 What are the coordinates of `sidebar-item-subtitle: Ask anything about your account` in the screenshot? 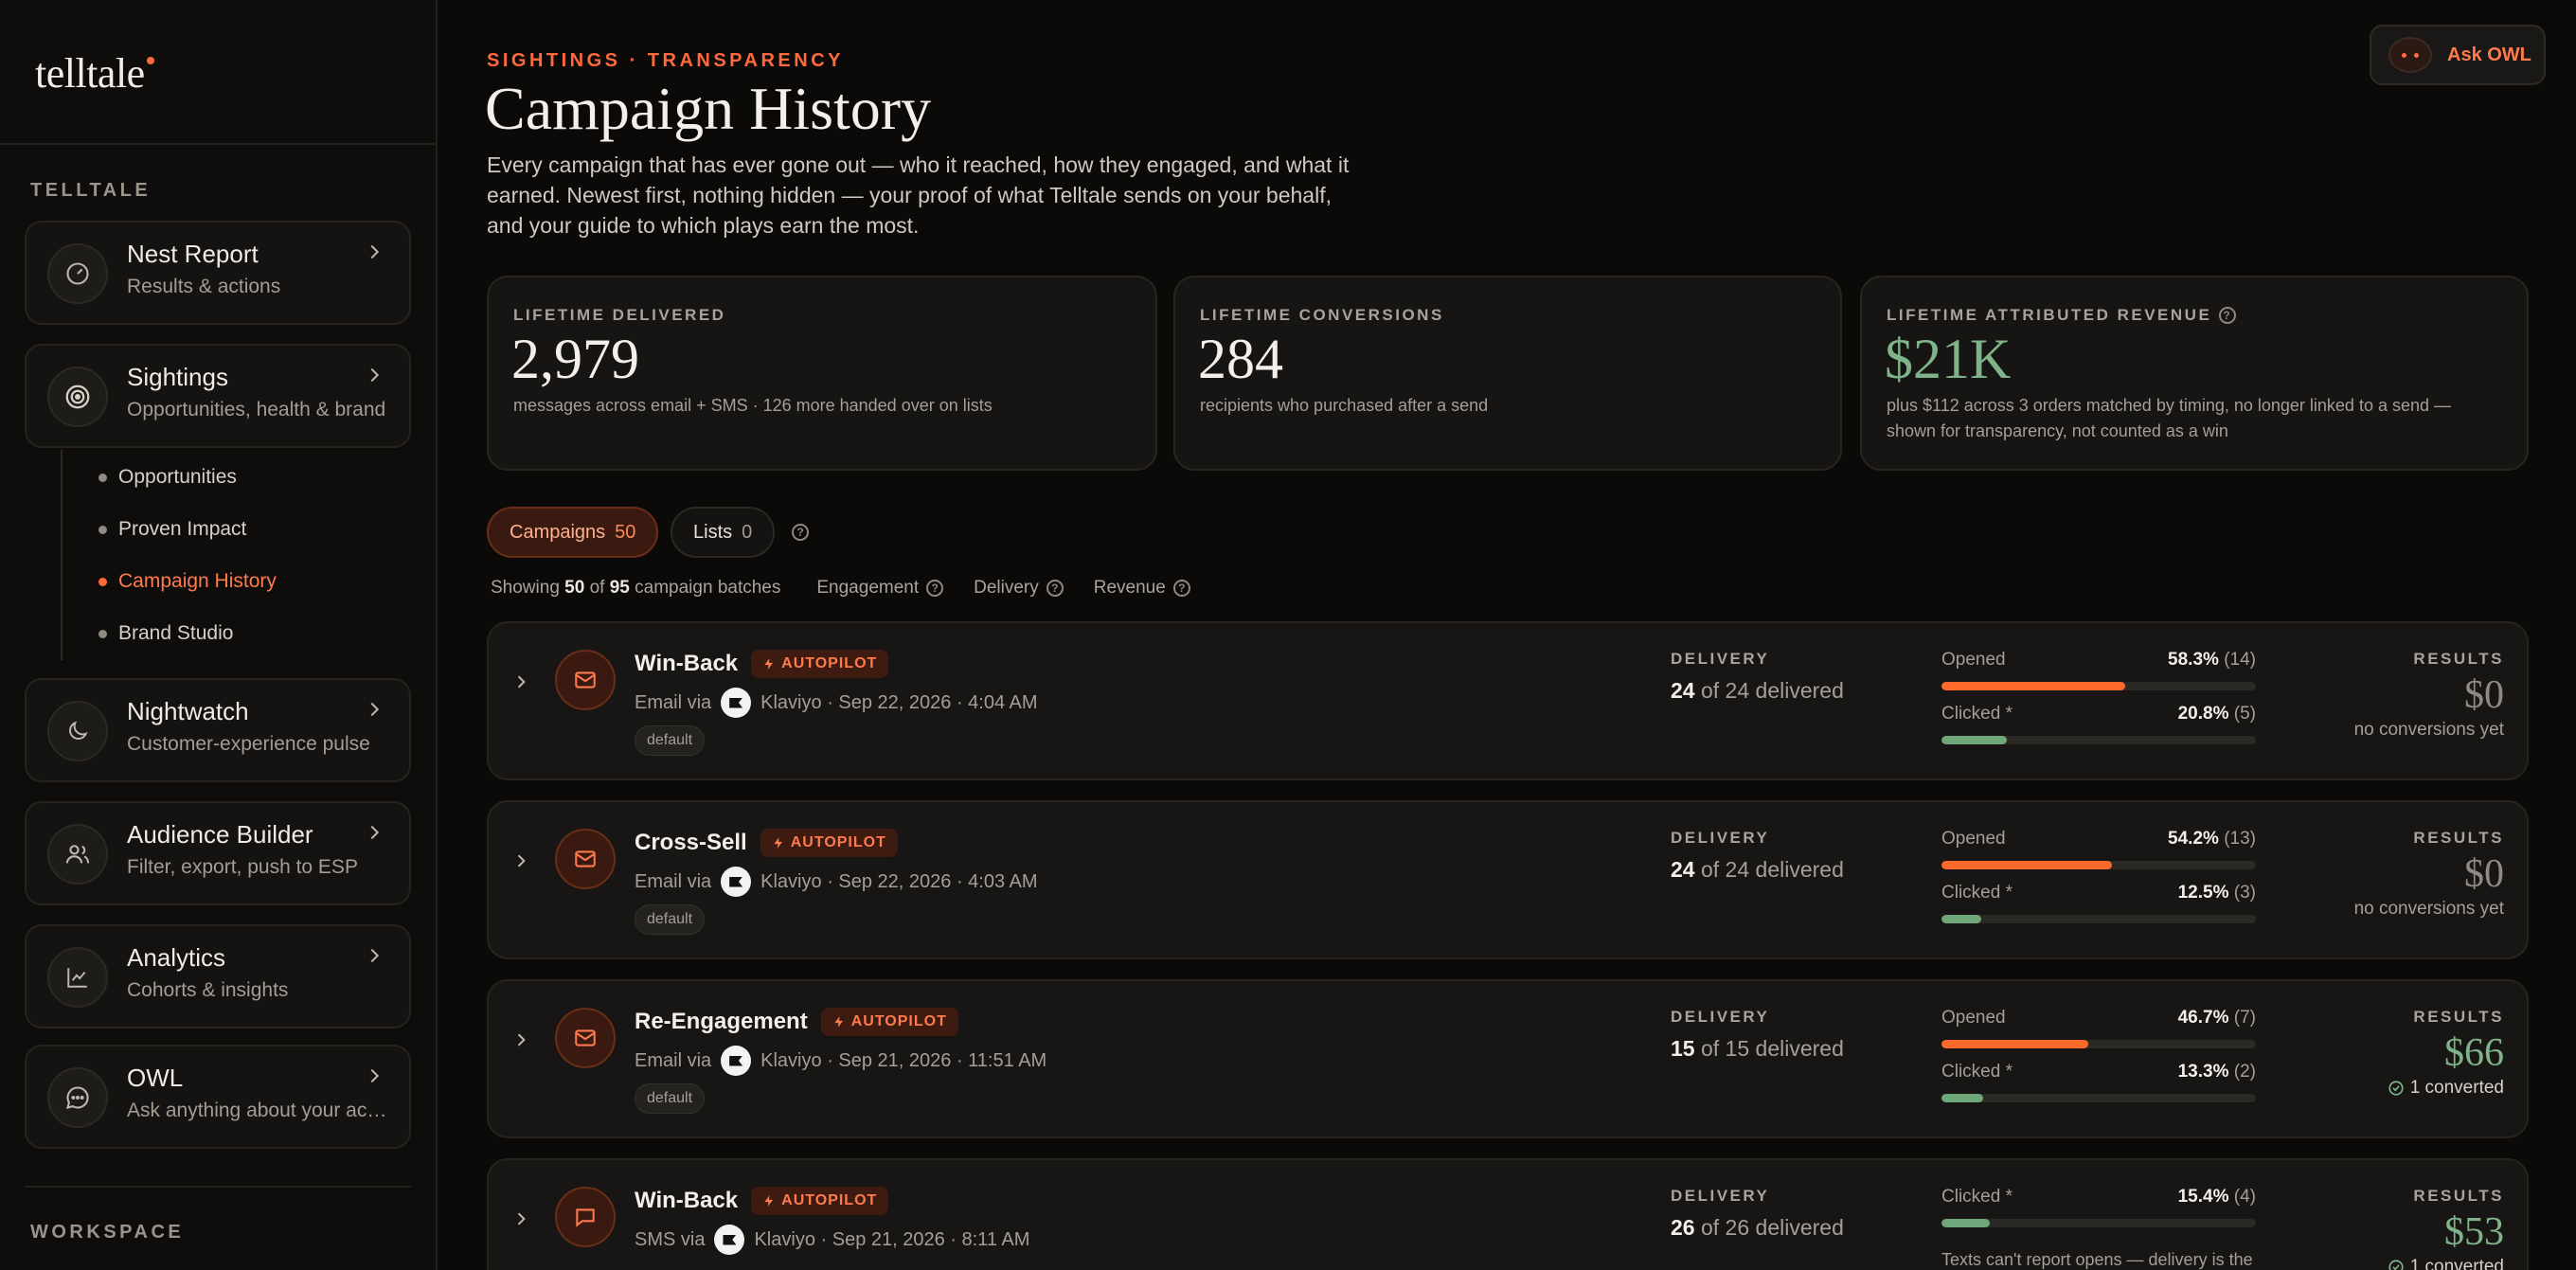 It's located at (259, 1110).